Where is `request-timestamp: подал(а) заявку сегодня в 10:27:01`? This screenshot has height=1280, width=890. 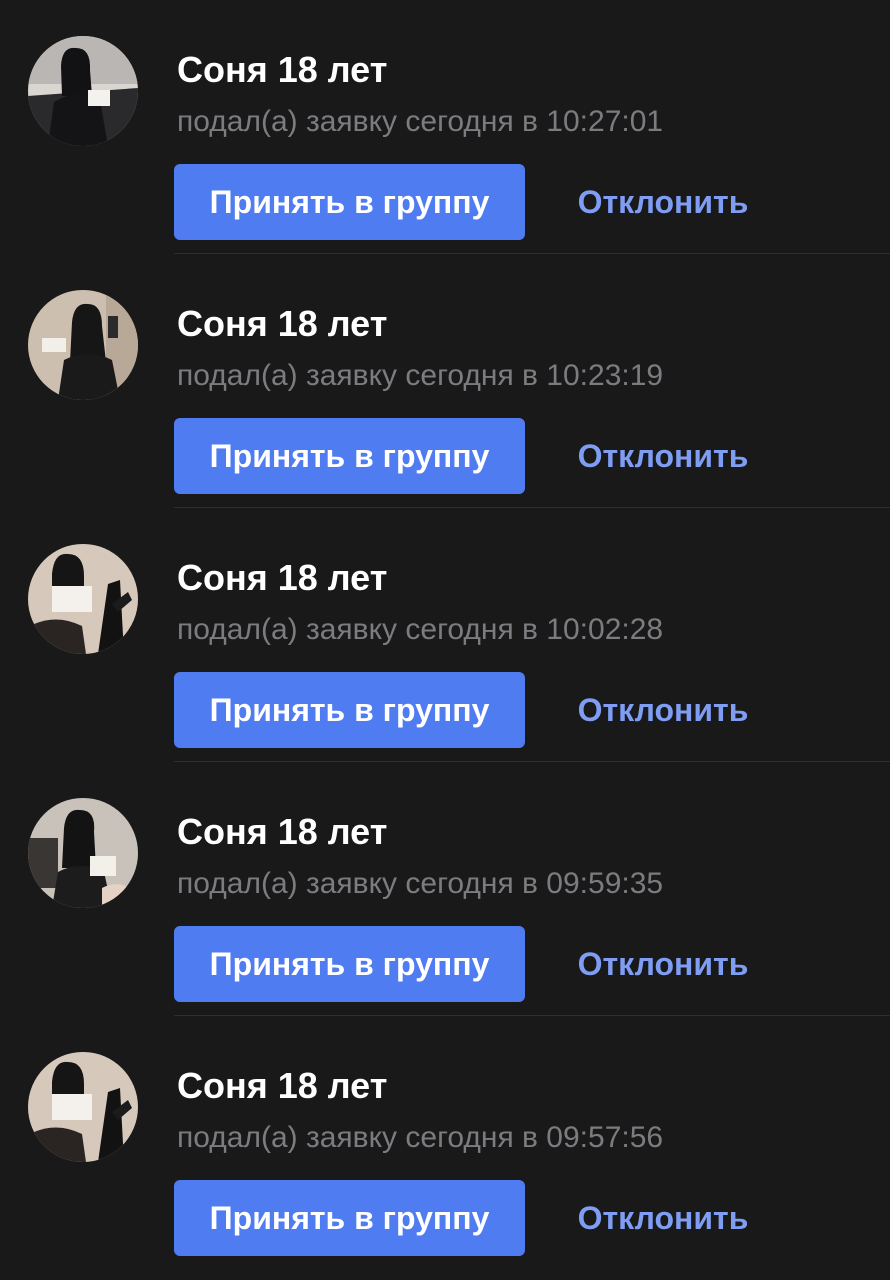
request-timestamp: подал(а) заявку сегодня в 10:27:01 is located at coordinates (420, 121).